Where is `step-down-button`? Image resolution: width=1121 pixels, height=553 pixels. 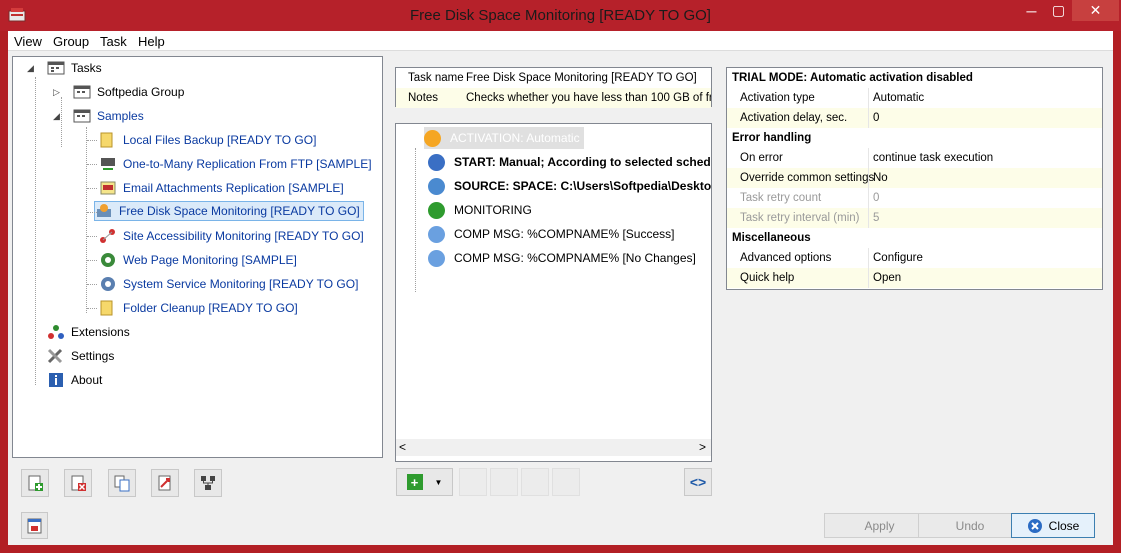
step-down-button is located at coordinates (504, 482).